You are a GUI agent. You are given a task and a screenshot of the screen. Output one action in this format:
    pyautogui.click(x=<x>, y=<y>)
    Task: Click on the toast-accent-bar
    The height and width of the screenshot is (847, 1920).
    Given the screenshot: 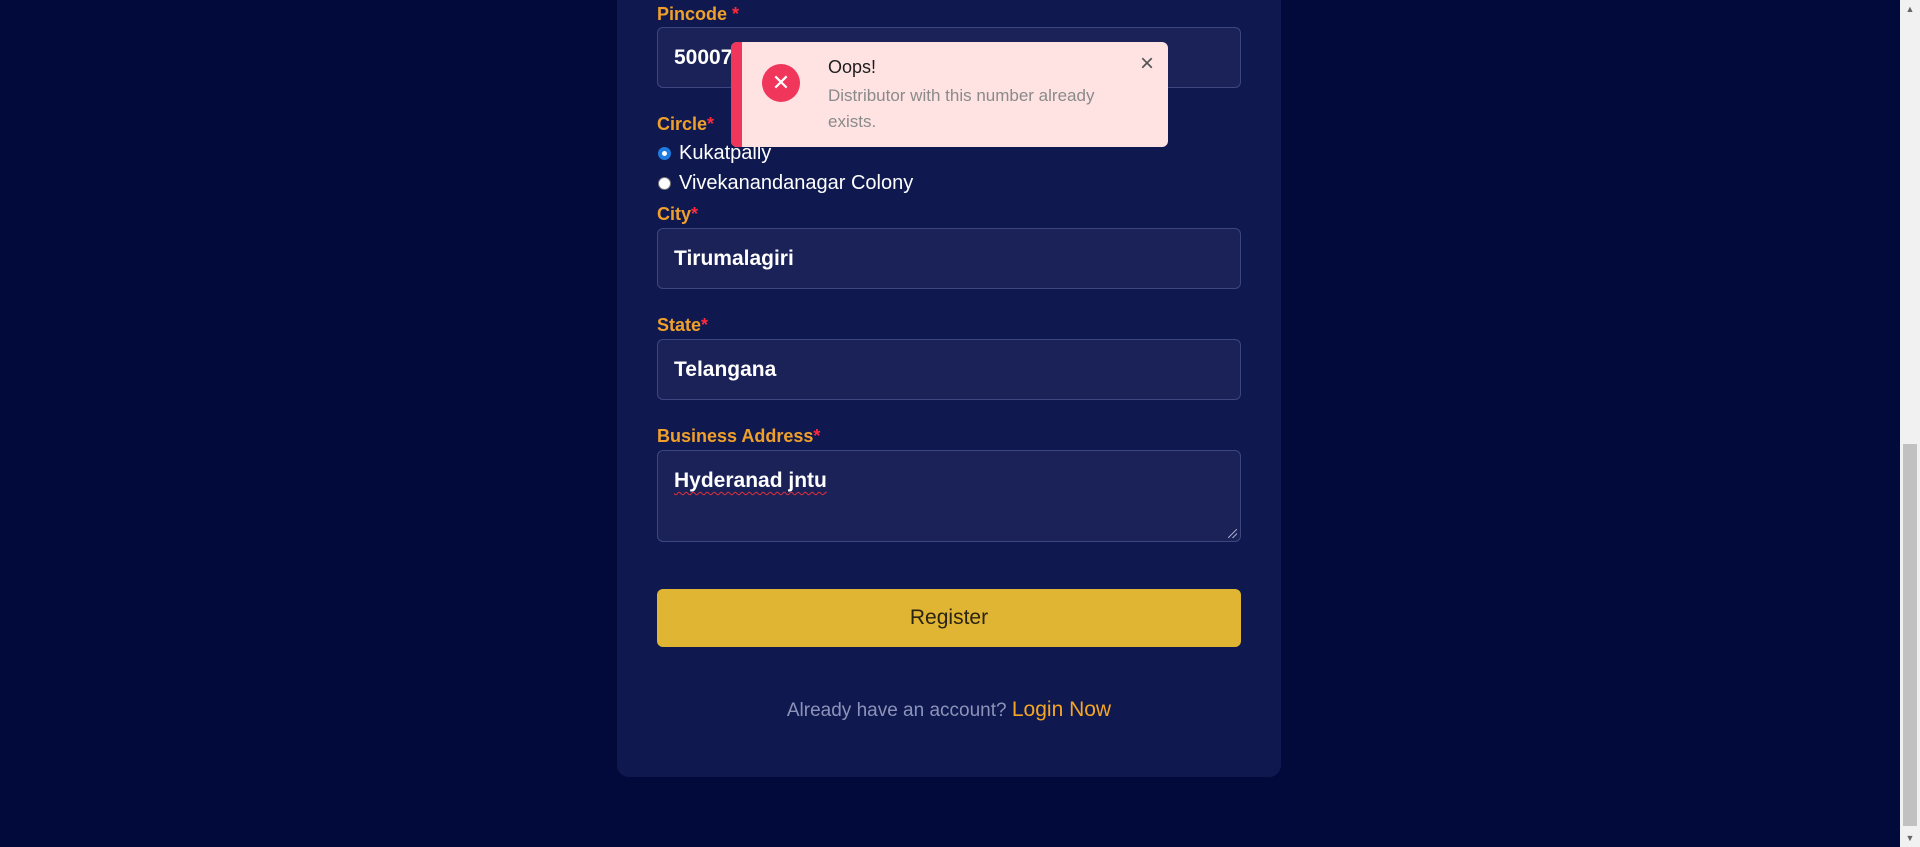 What is the action you would take?
    pyautogui.click(x=736, y=94)
    